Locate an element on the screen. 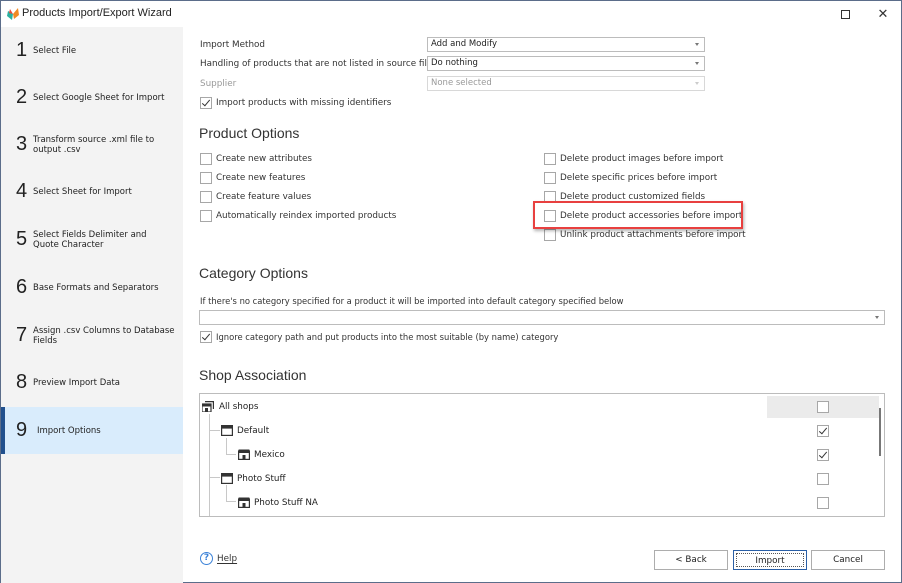 Image resolution: width=902 pixels, height=583 pixels. step-assign-columns: 7 Assign .csv Columns to Database Fields is located at coordinates (92, 335).